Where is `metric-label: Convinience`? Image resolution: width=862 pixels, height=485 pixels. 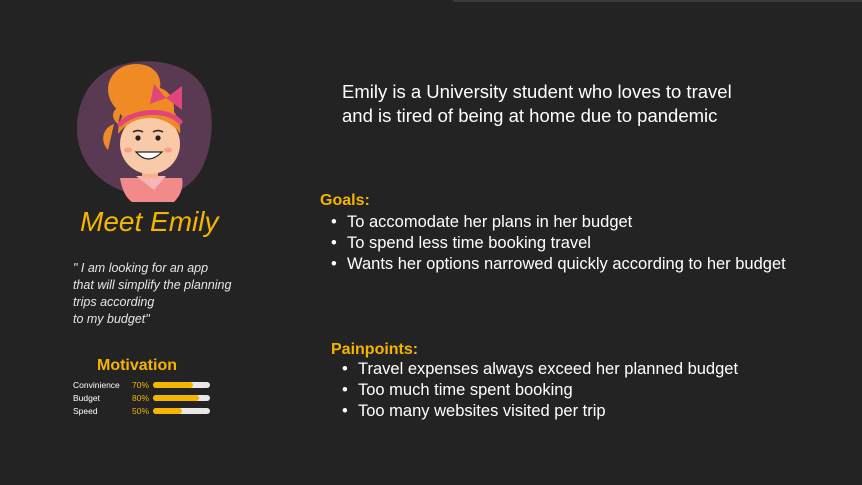
metric-label: Convinience is located at coordinates (96, 385).